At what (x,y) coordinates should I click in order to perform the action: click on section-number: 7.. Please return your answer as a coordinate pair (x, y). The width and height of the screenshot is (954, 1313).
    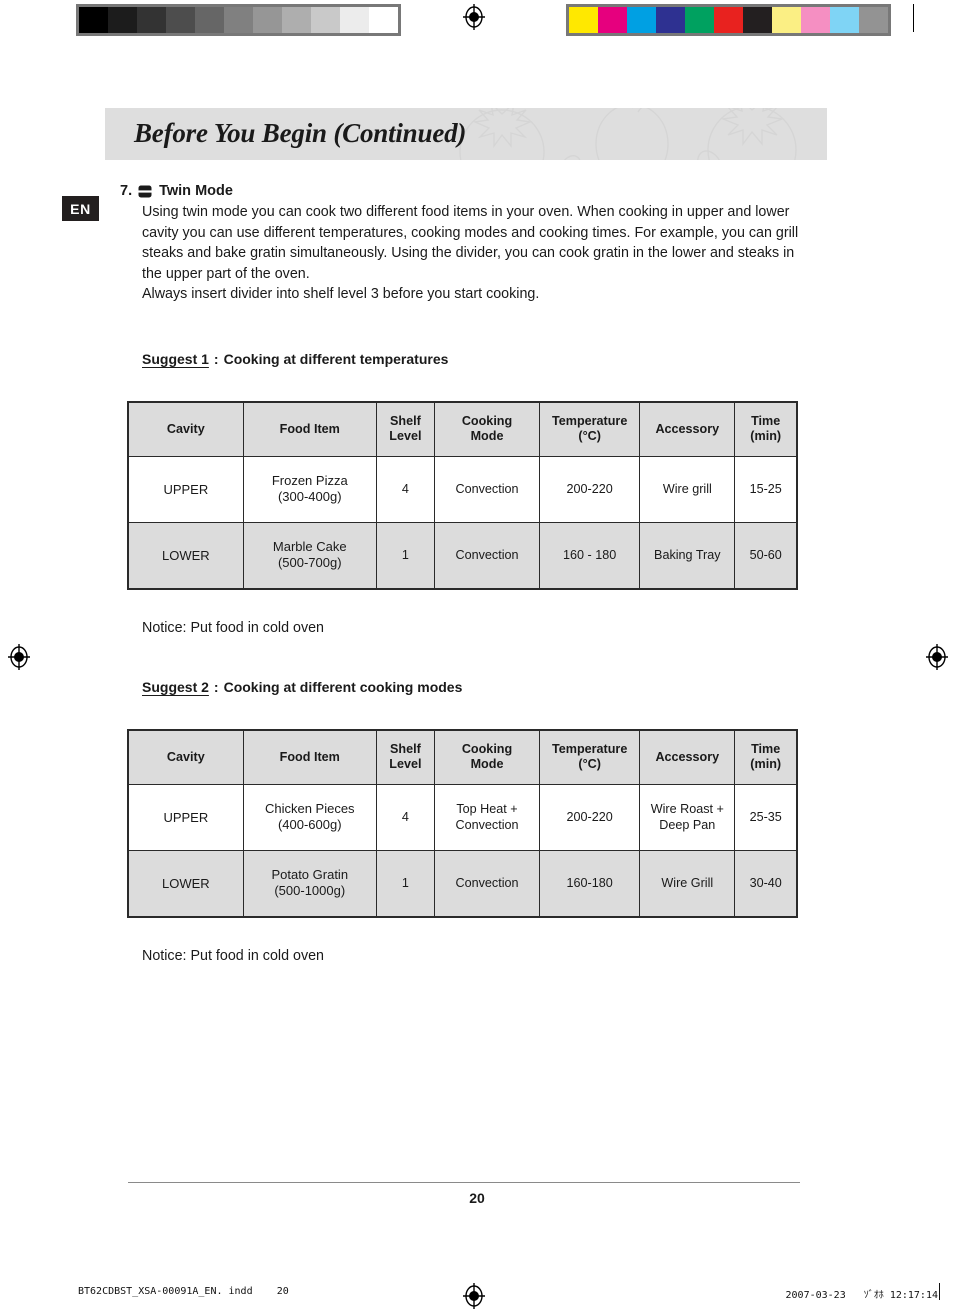
    Looking at the image, I should click on (126, 191).